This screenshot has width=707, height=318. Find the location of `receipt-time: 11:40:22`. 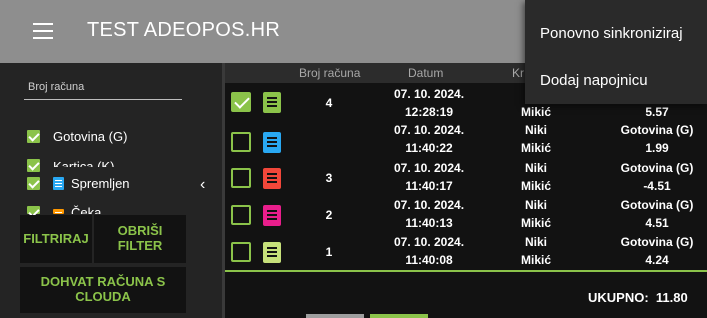

receipt-time: 11:40:22 is located at coordinates (429, 148).